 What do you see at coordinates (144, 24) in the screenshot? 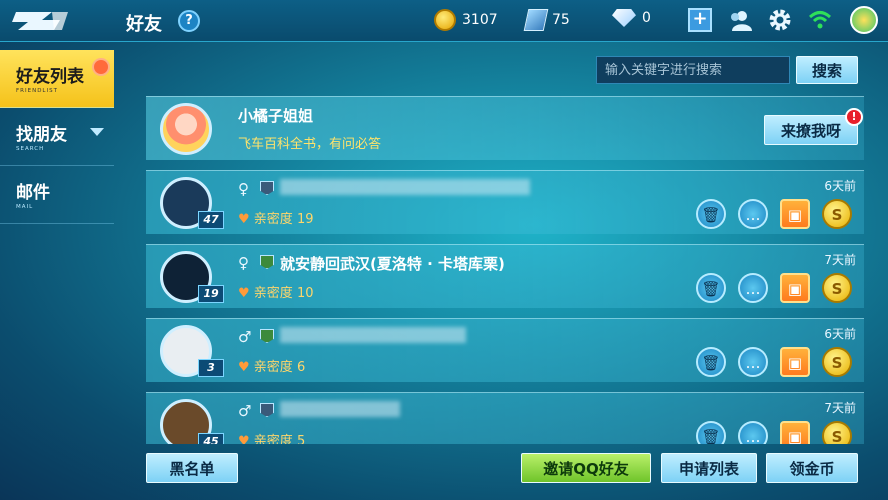
I see `page-title: 好友` at bounding box center [144, 24].